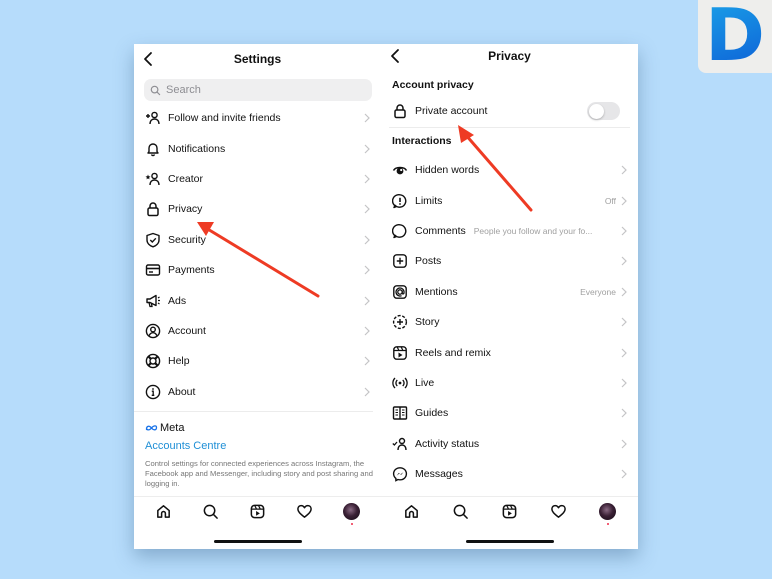 The image size is (772, 579). What do you see at coordinates (197, 148) in the screenshot?
I see `settings-item-label: Notifications` at bounding box center [197, 148].